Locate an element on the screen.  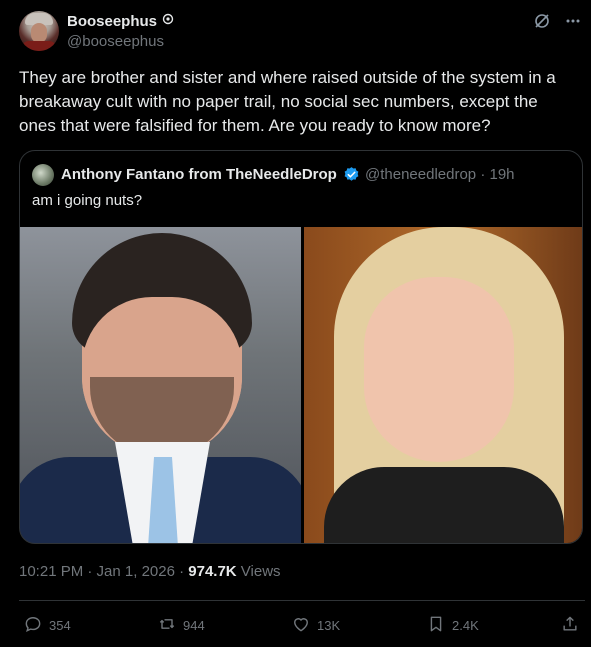
heart-icon is located at coordinates (301, 625).